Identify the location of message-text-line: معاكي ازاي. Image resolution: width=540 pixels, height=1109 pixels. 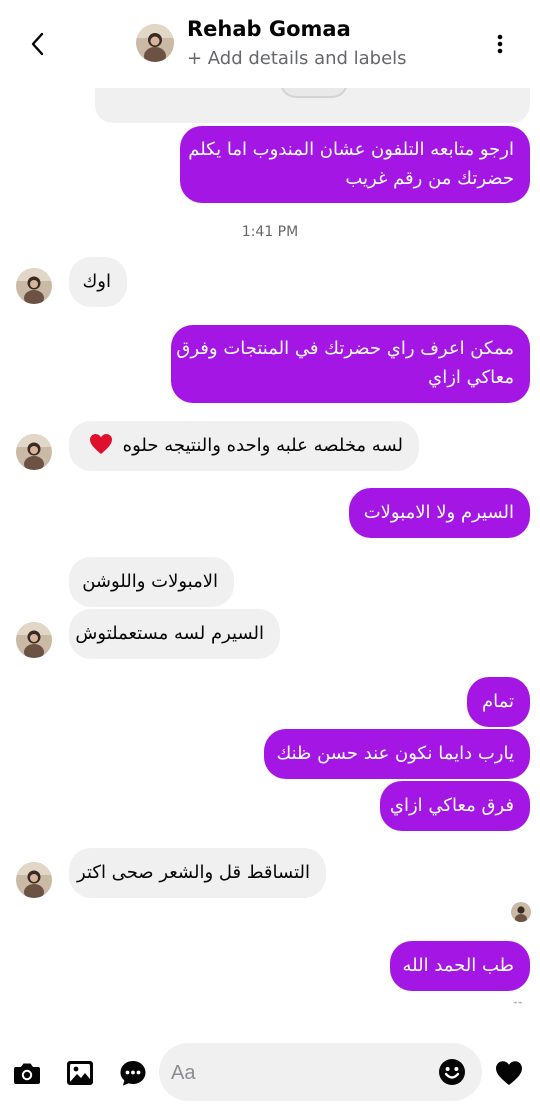
(471, 377).